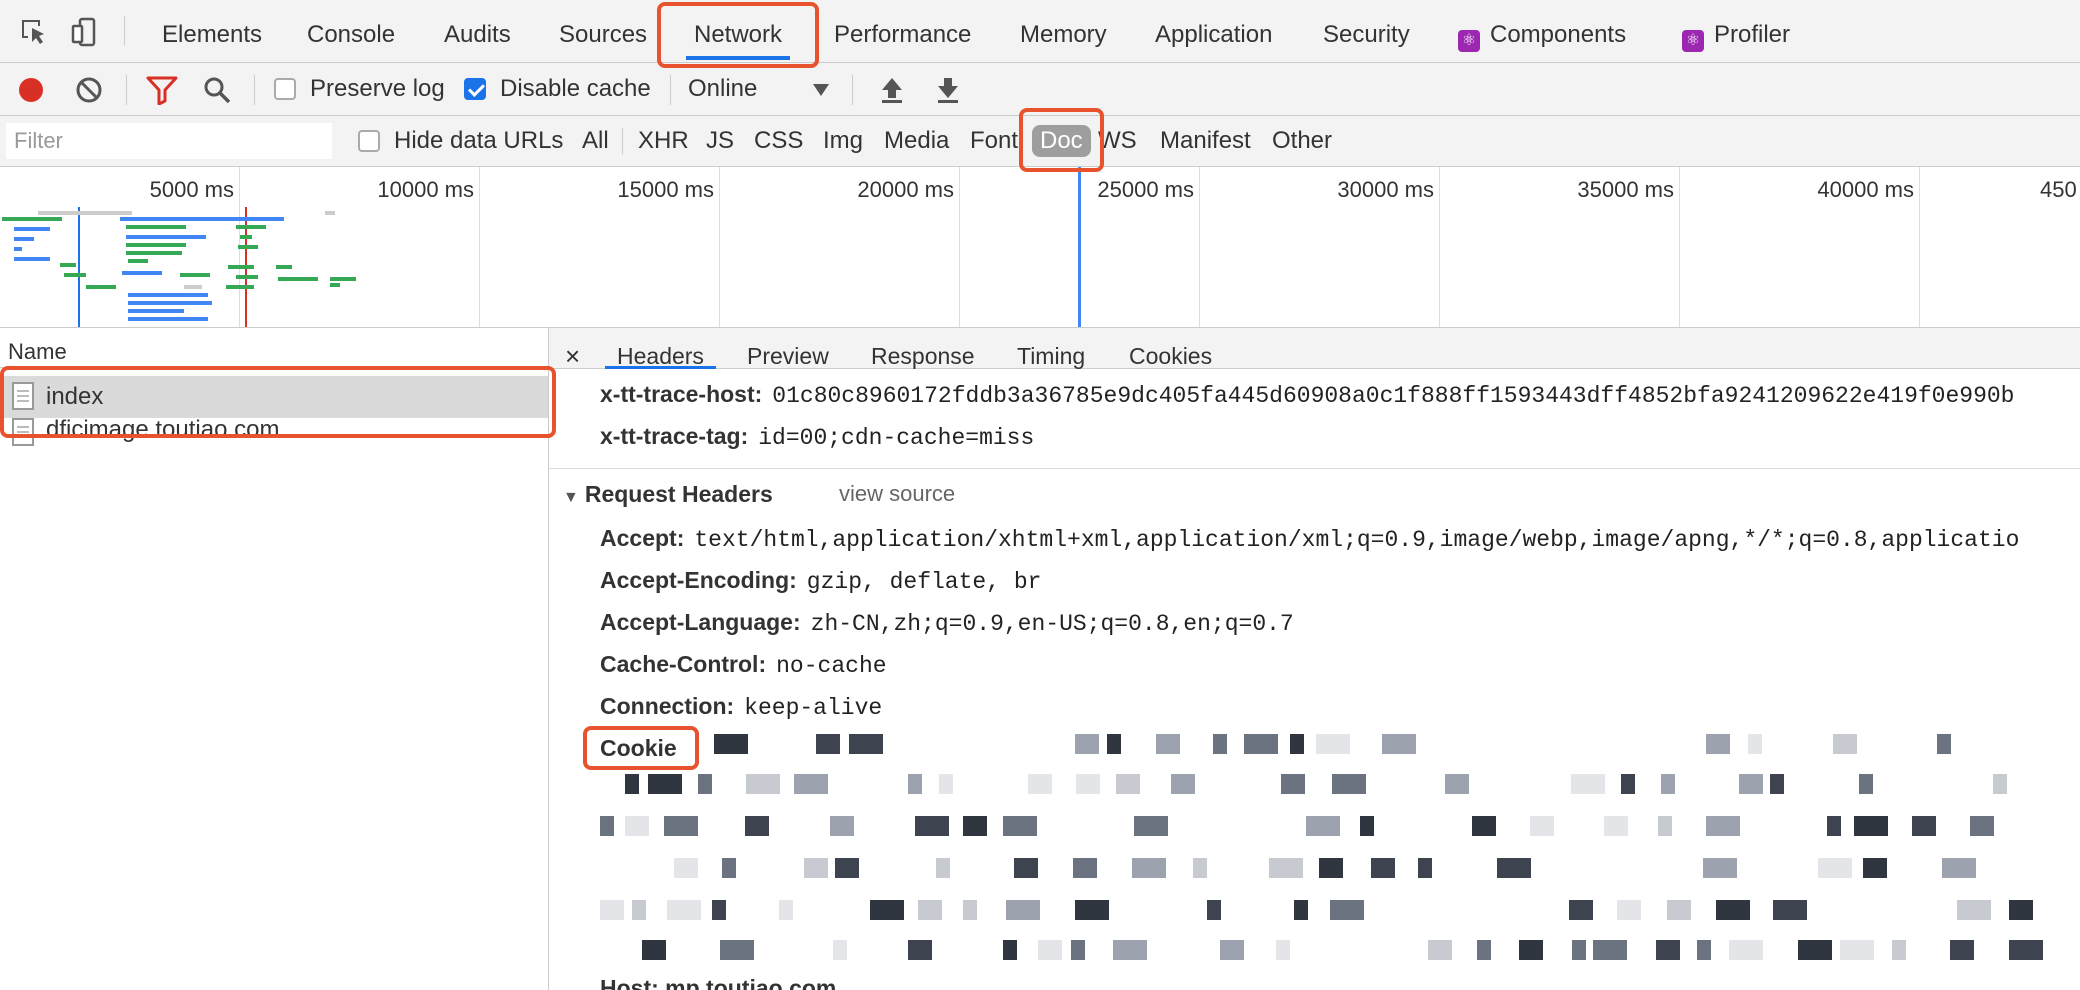 Image resolution: width=2080 pixels, height=990 pixels. Describe the element at coordinates (683, 664) in the screenshot. I see `header-name: Cache-Control:` at that location.